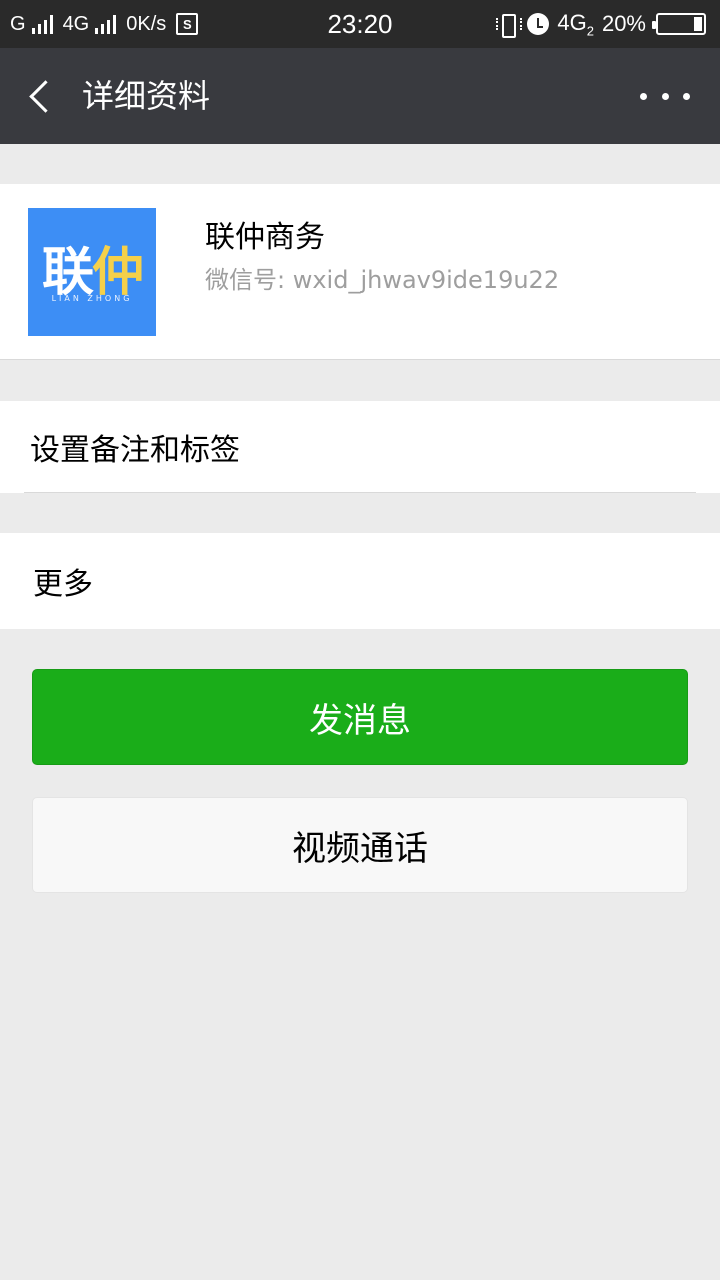 The width and height of the screenshot is (720, 1280). What do you see at coordinates (76, 23) in the screenshot?
I see `carrier-label-2: 4G` at bounding box center [76, 23].